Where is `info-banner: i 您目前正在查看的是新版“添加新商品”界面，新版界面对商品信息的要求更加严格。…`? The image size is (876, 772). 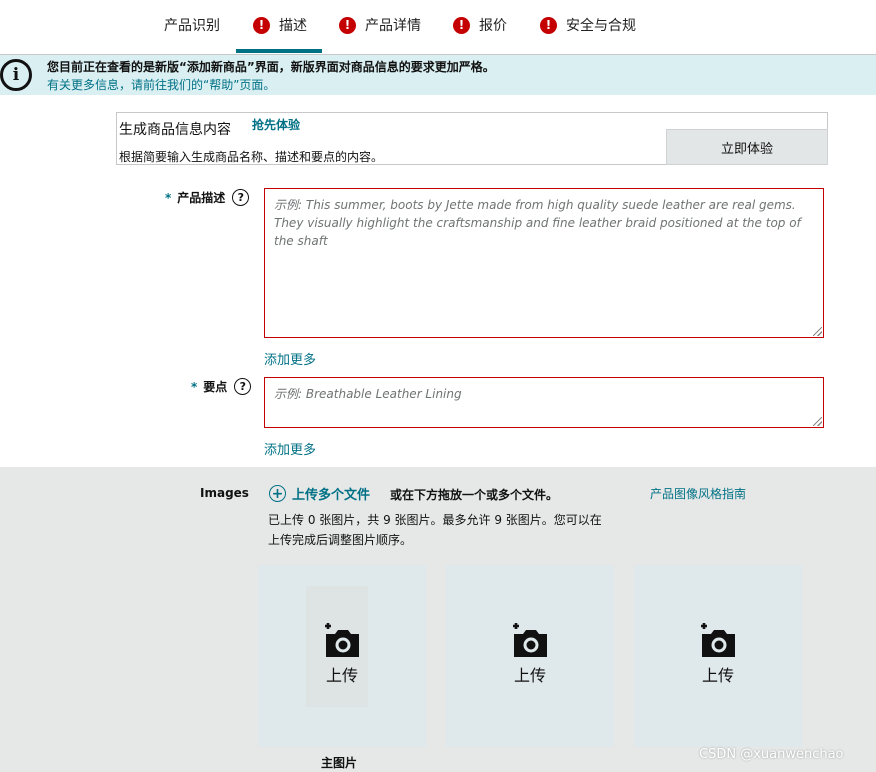
info-banner: i 您目前正在查看的是新版“添加新商品”界面，新版界面对商品信息的要求更加严格。… is located at coordinates (438, 75).